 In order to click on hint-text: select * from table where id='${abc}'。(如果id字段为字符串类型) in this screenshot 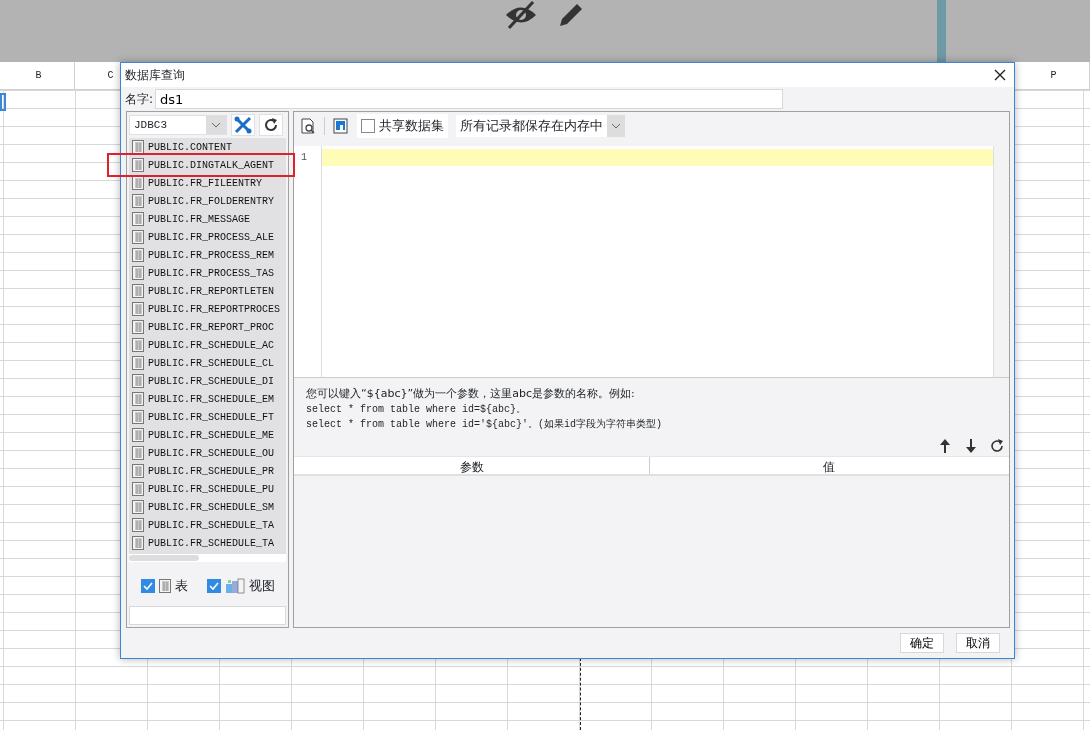, I will do `click(485, 424)`.